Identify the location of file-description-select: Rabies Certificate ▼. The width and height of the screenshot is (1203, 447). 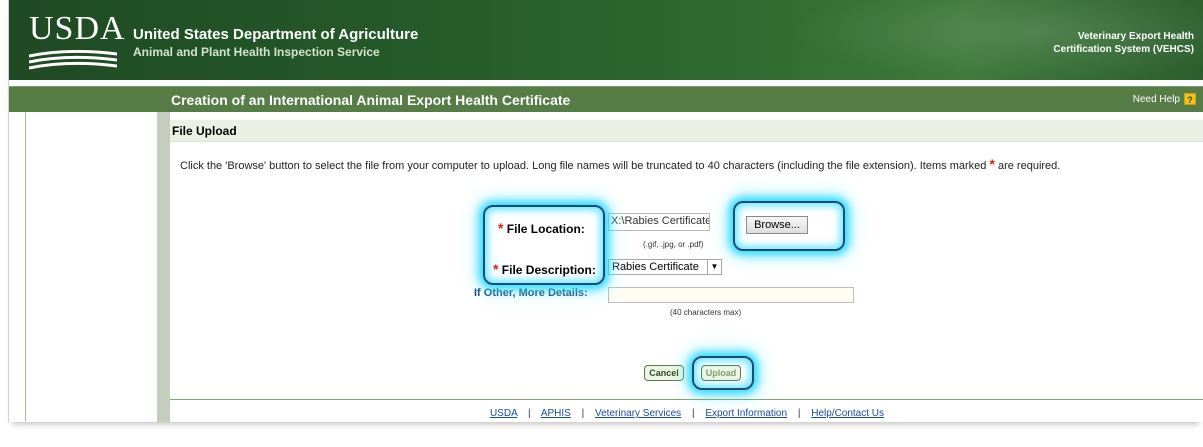
(665, 267).